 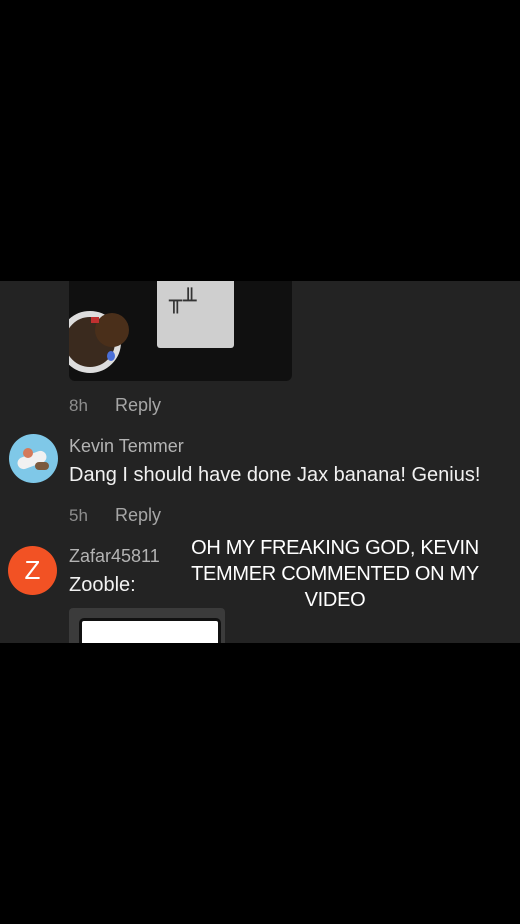 What do you see at coordinates (78, 515) in the screenshot?
I see `comment-timestamp: 5h` at bounding box center [78, 515].